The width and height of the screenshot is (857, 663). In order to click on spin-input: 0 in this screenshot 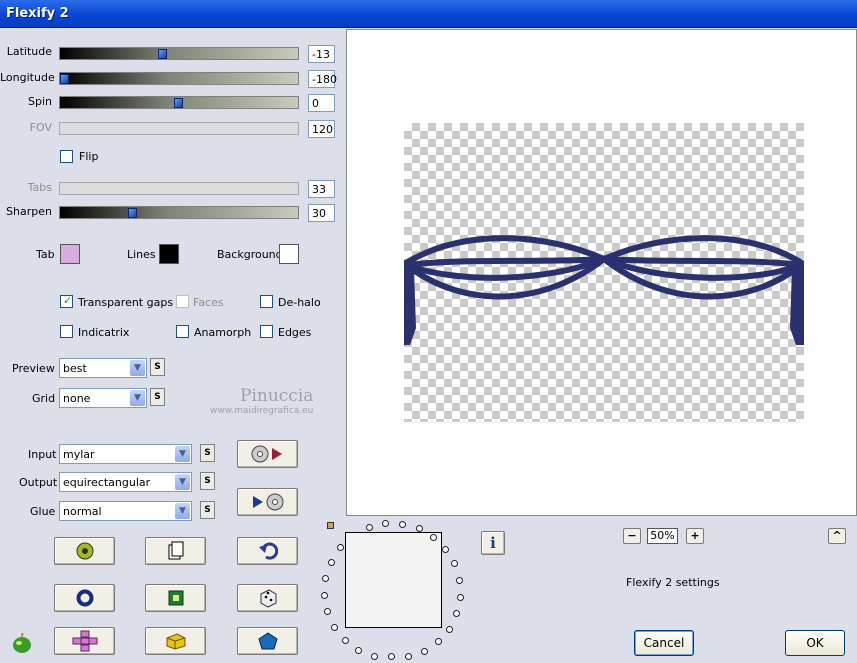, I will do `click(321, 103)`.